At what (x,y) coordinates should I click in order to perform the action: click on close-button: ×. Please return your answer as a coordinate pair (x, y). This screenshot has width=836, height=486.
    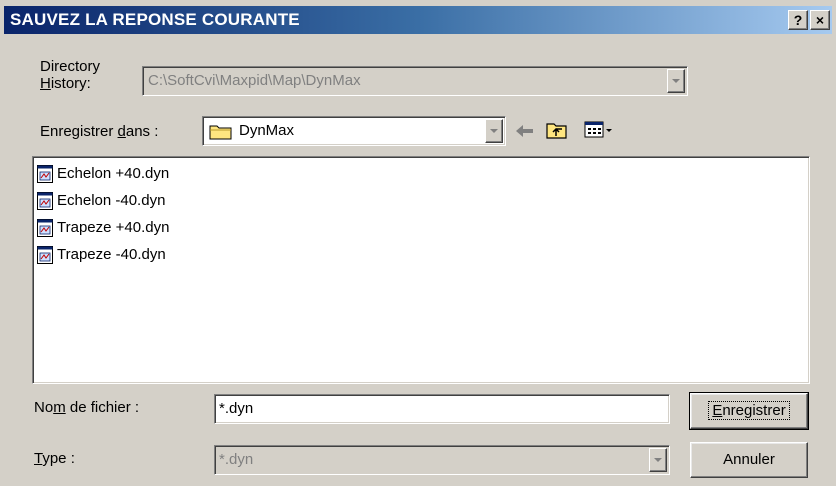
    Looking at the image, I should click on (820, 20).